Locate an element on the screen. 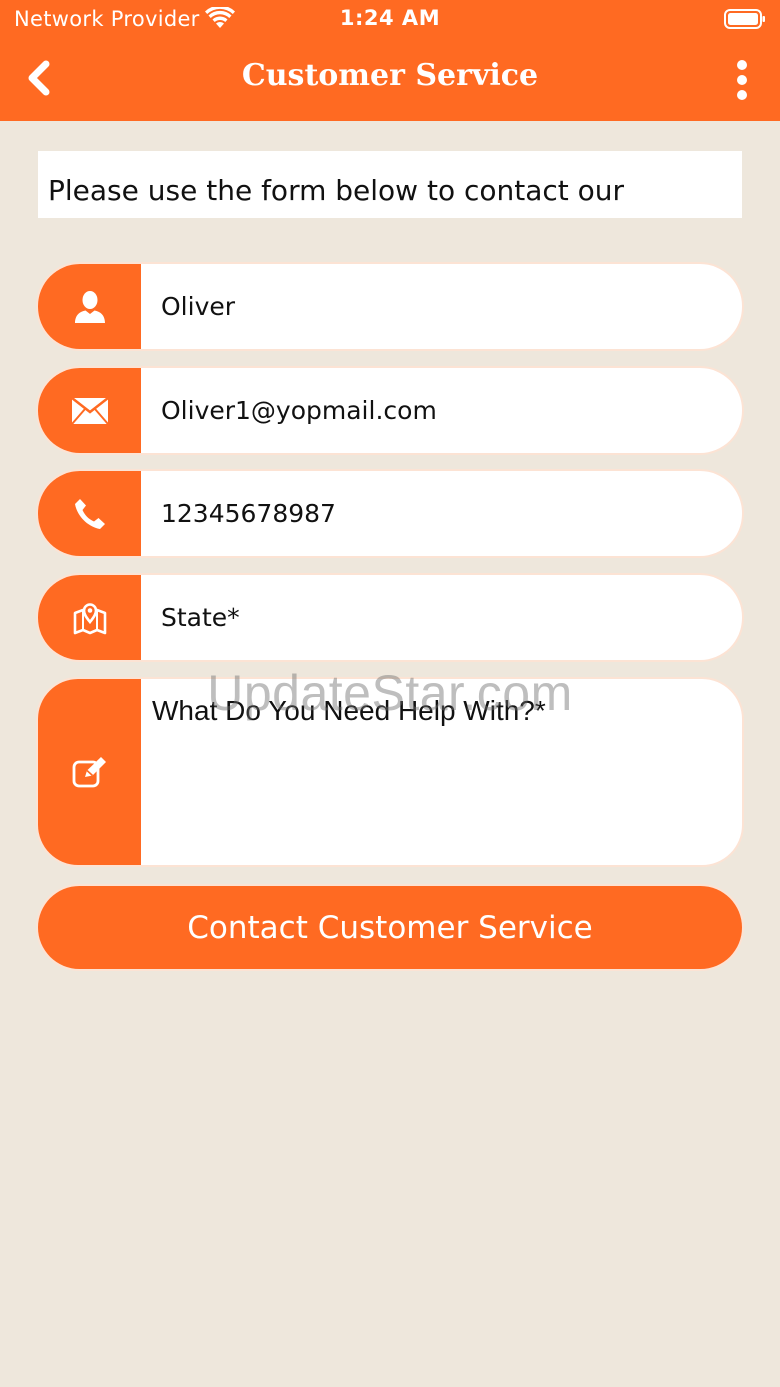 The image size is (780, 1387). name-field: Oliver is located at coordinates (390, 306).